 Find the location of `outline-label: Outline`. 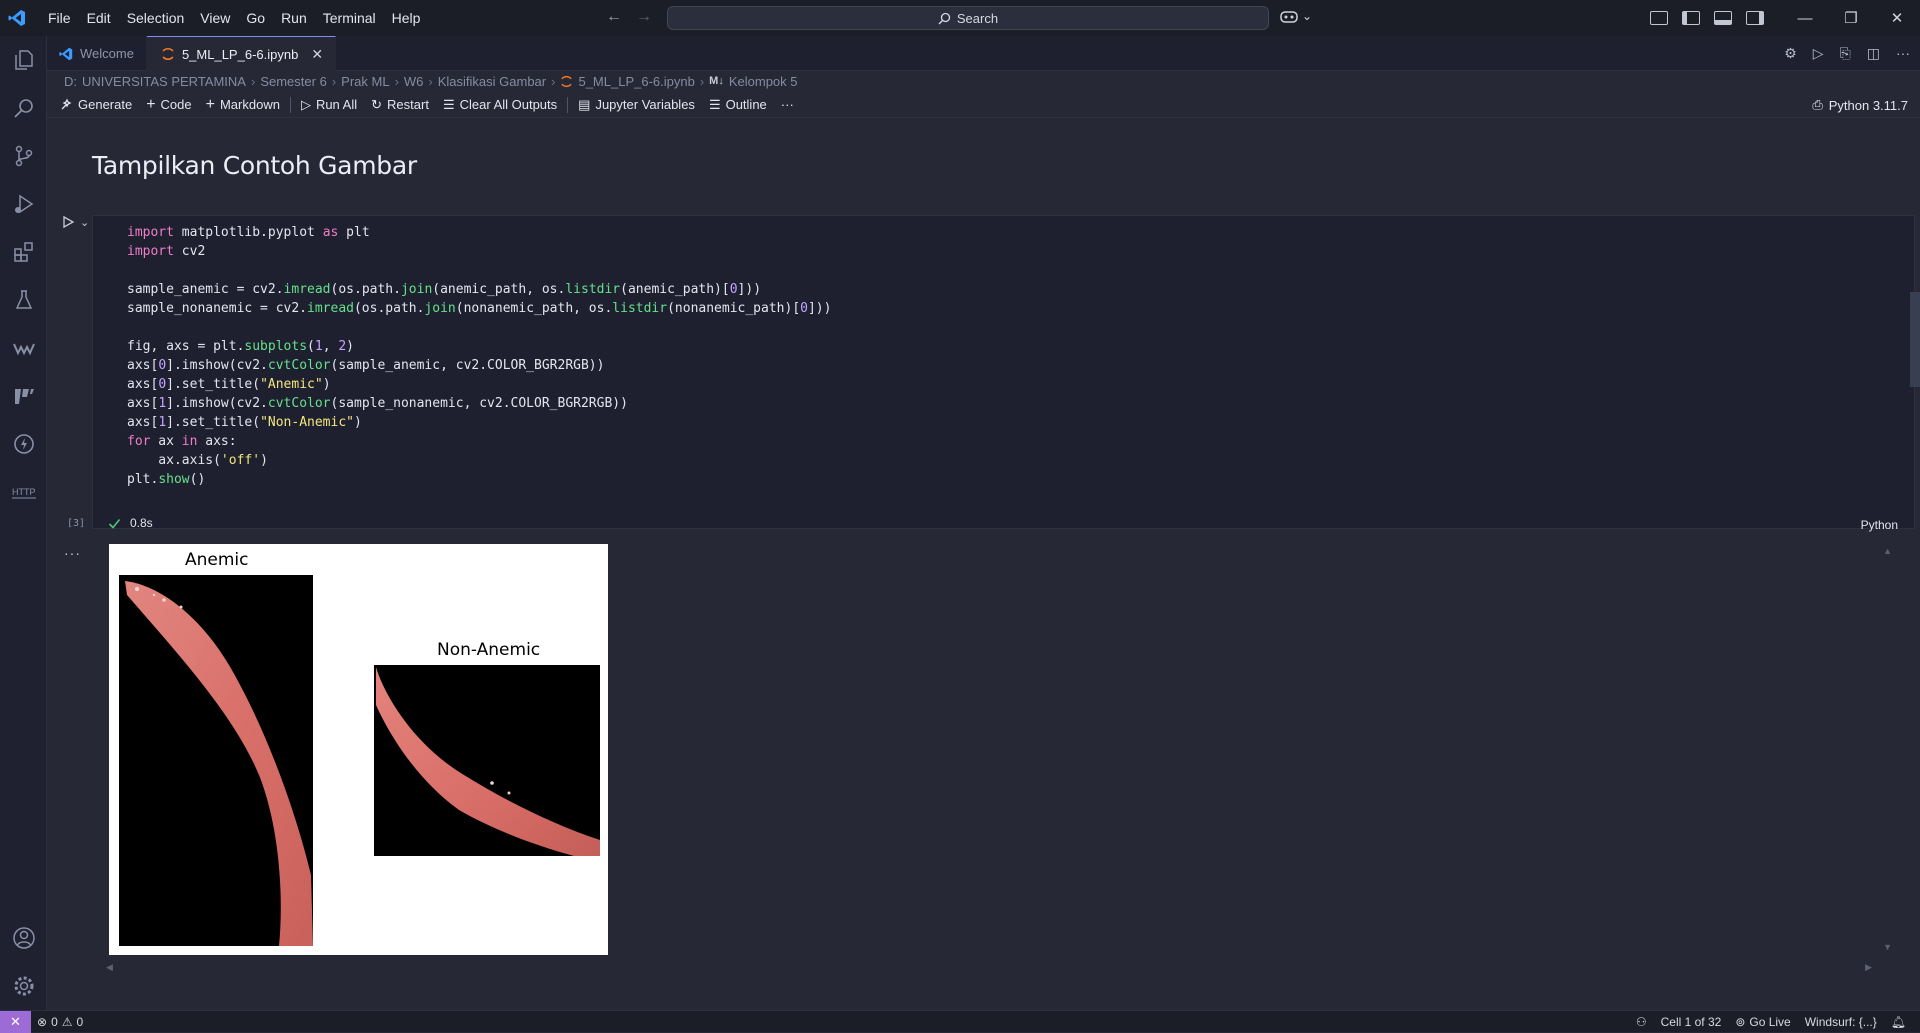

outline-label: Outline is located at coordinates (746, 104).